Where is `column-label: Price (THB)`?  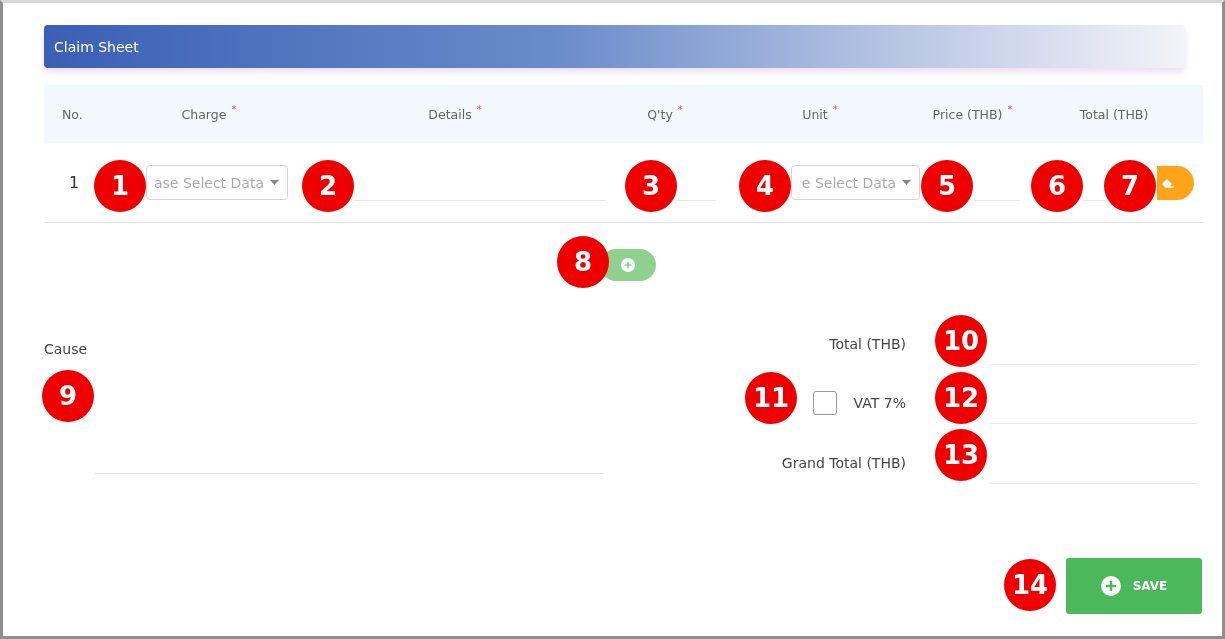 column-label: Price (THB) is located at coordinates (967, 114).